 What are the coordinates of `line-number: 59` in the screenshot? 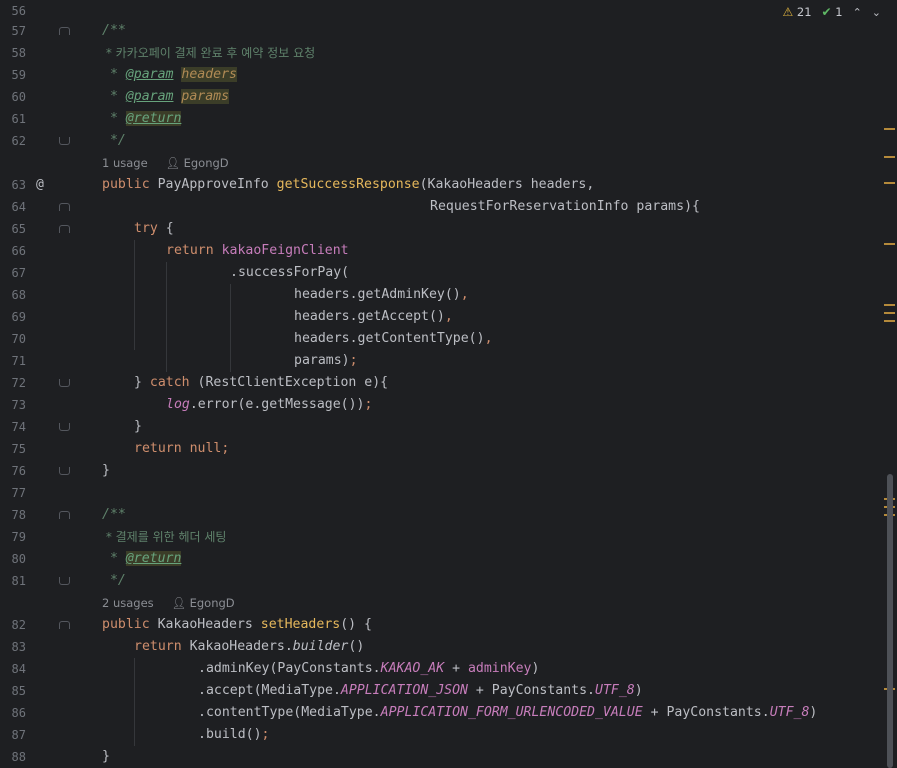 It's located at (18, 75).